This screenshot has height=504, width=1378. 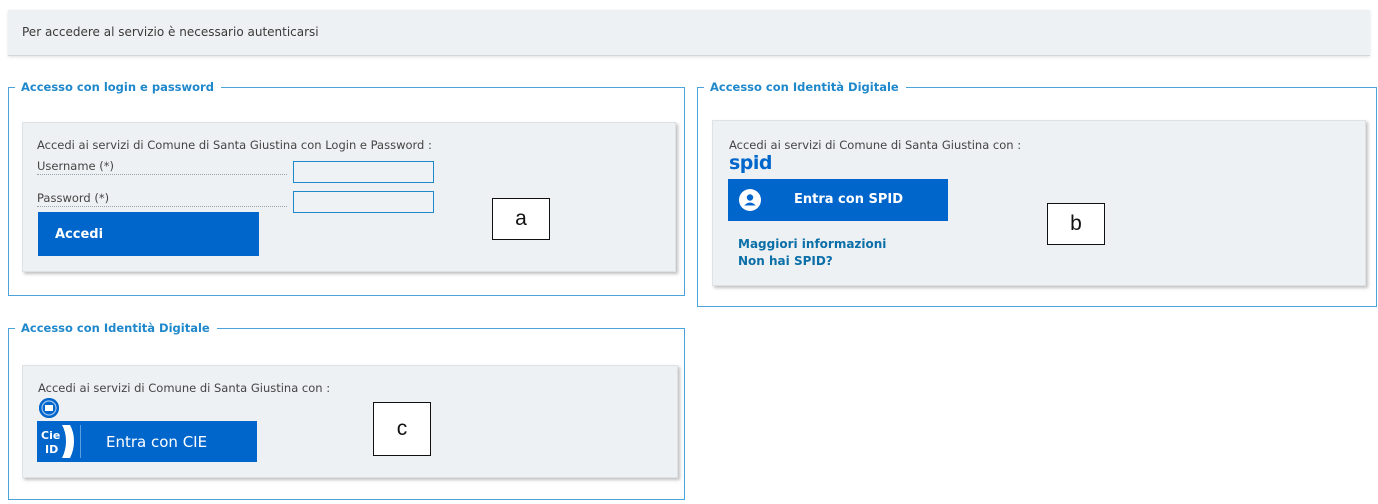 I want to click on non-hai-spid-link: Non hai SPID?, so click(x=785, y=261).